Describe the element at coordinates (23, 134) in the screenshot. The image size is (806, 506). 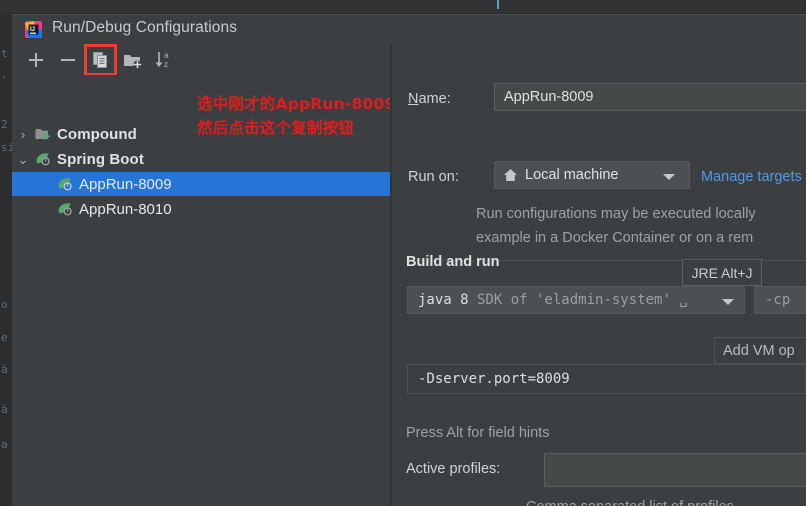
I see `chevron-right-icon: ›` at that location.